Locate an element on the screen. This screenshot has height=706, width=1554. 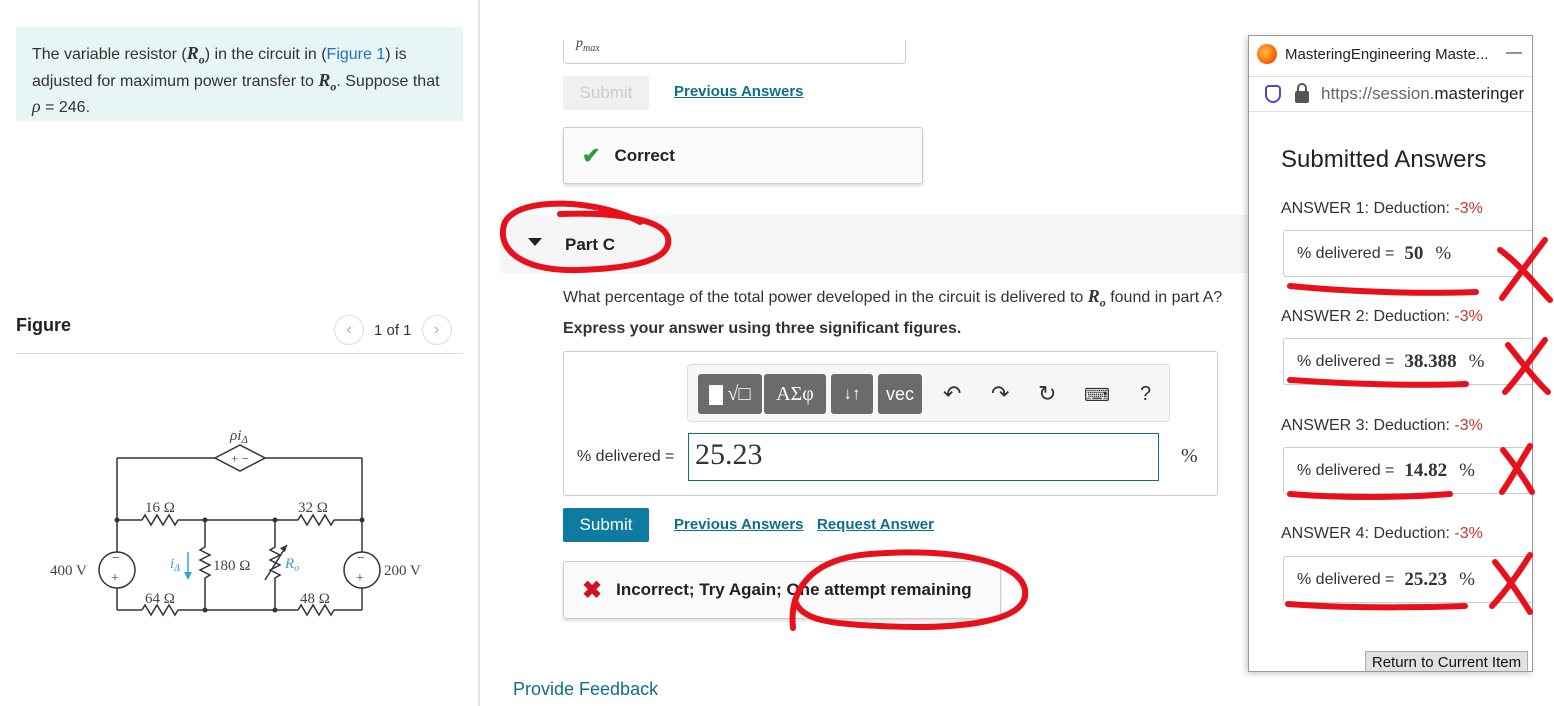
svg-text: ρiΔ is located at coordinates (238, 437).